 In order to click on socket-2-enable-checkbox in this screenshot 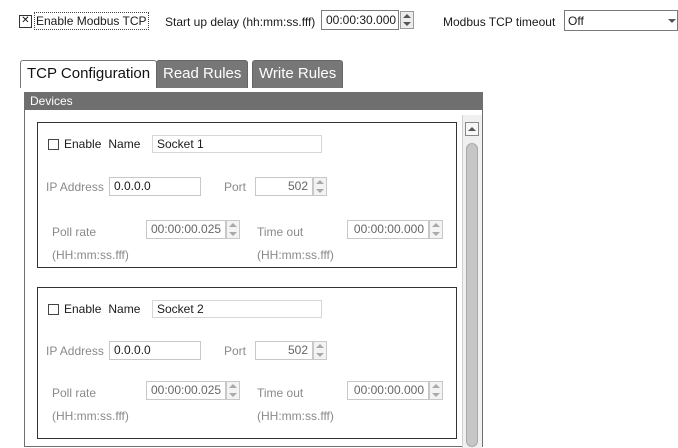, I will do `click(53, 309)`.